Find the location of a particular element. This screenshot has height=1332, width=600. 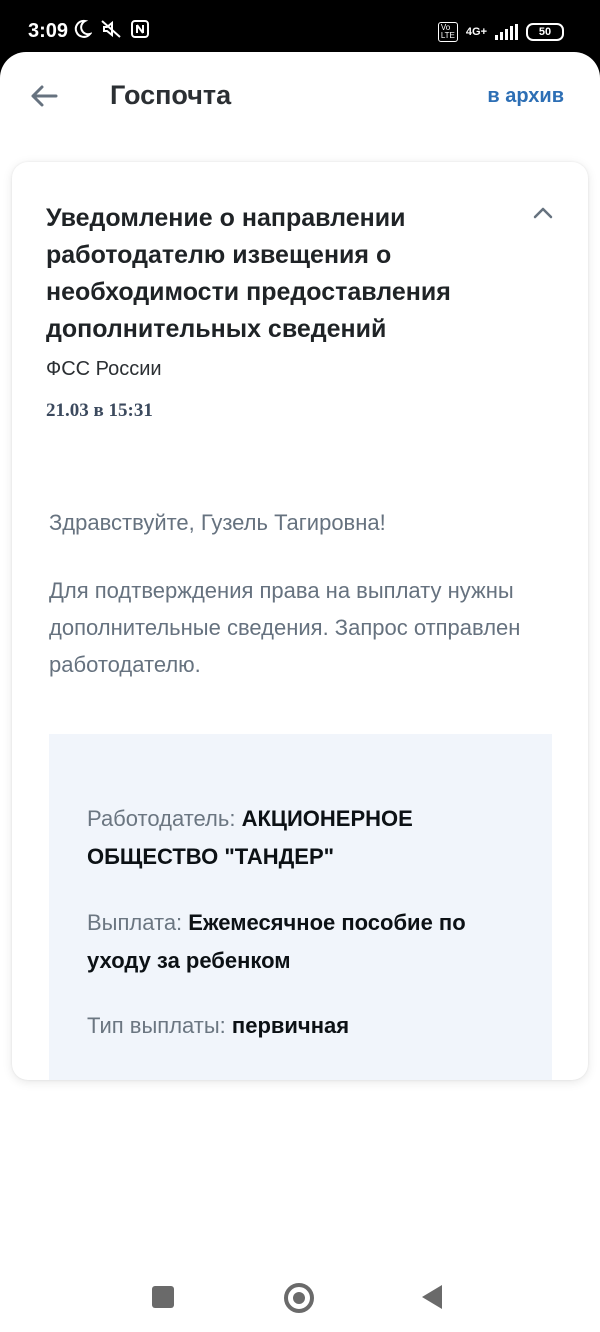

header: Госпочта в архив is located at coordinates (300, 97).